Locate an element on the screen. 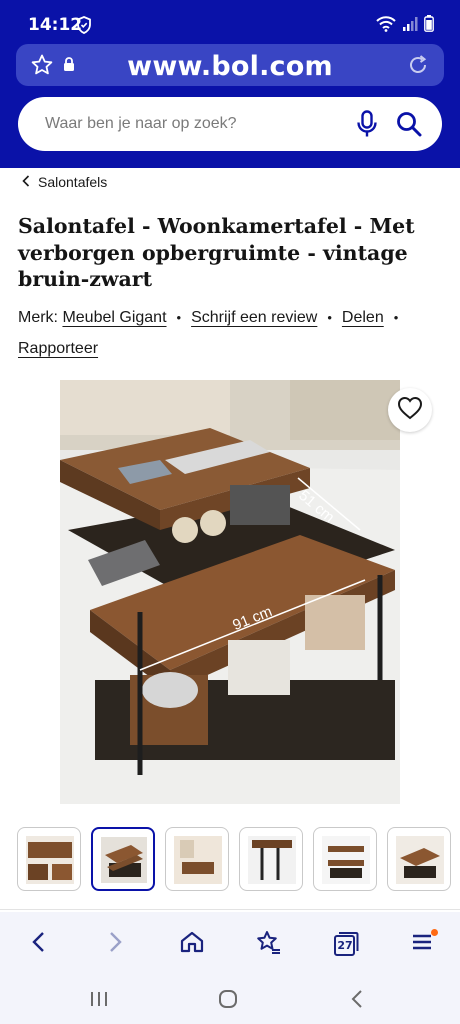 The image size is (460, 1024). breadcrumb-link: Salontafels is located at coordinates (72, 182).